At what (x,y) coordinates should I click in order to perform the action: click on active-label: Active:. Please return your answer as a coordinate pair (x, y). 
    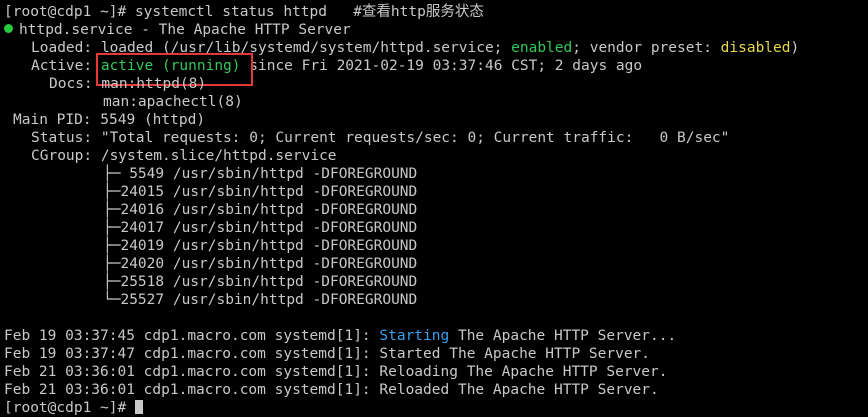
    Looking at the image, I should click on (62, 66).